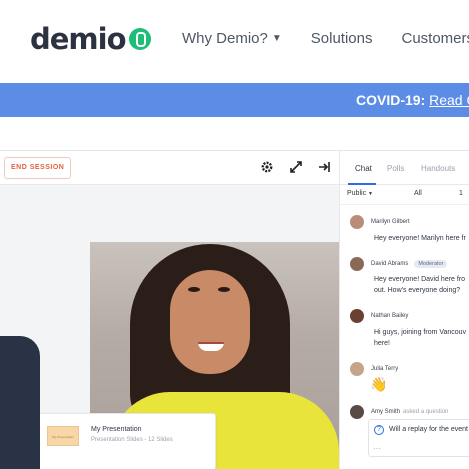 The width and height of the screenshot is (469, 469). Describe the element at coordinates (431, 264) in the screenshot. I see `moderator-badge: Moderator` at that location.